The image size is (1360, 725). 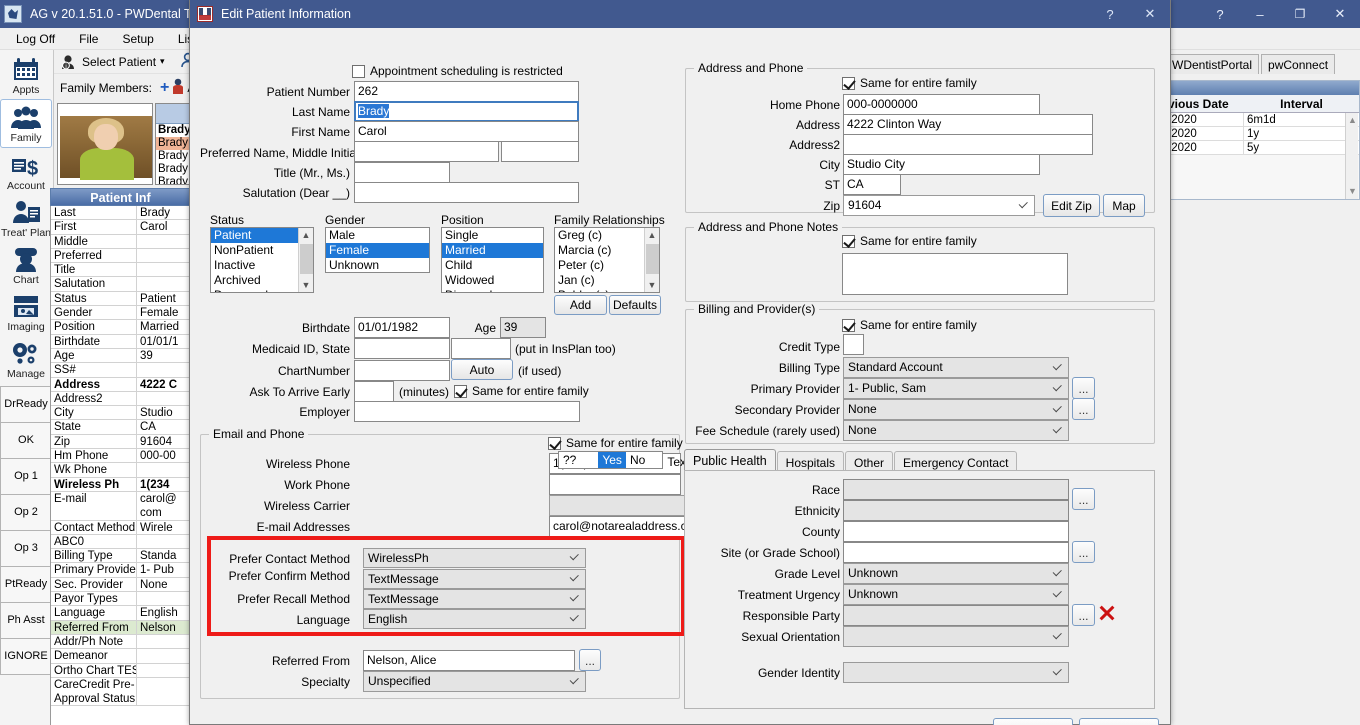 What do you see at coordinates (615, 484) in the screenshot?
I see `work-phone-field` at bounding box center [615, 484].